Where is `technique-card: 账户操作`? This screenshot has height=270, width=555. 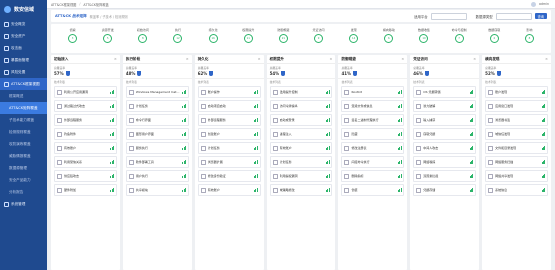
technique-card: 账户操作 is located at coordinates (229, 92).